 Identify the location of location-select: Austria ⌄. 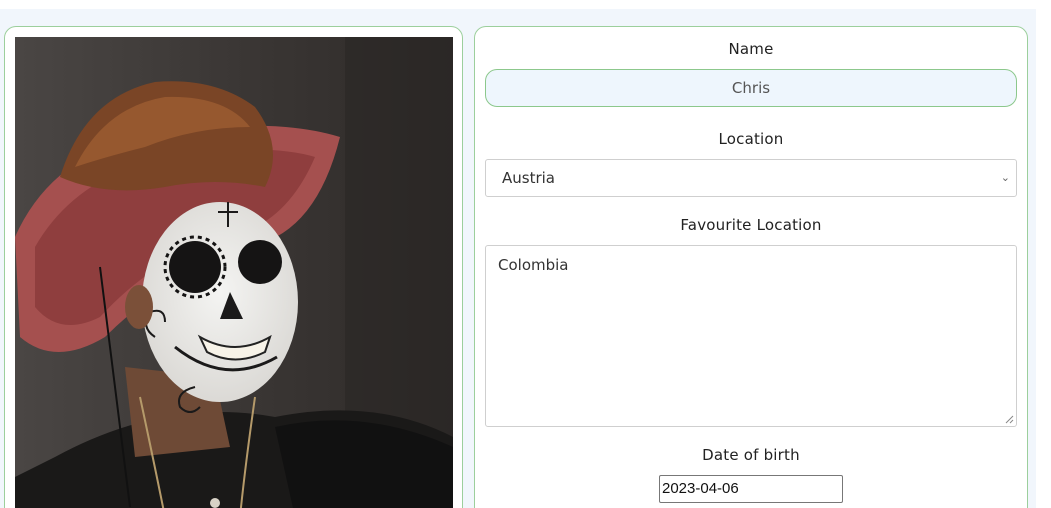
(751, 178).